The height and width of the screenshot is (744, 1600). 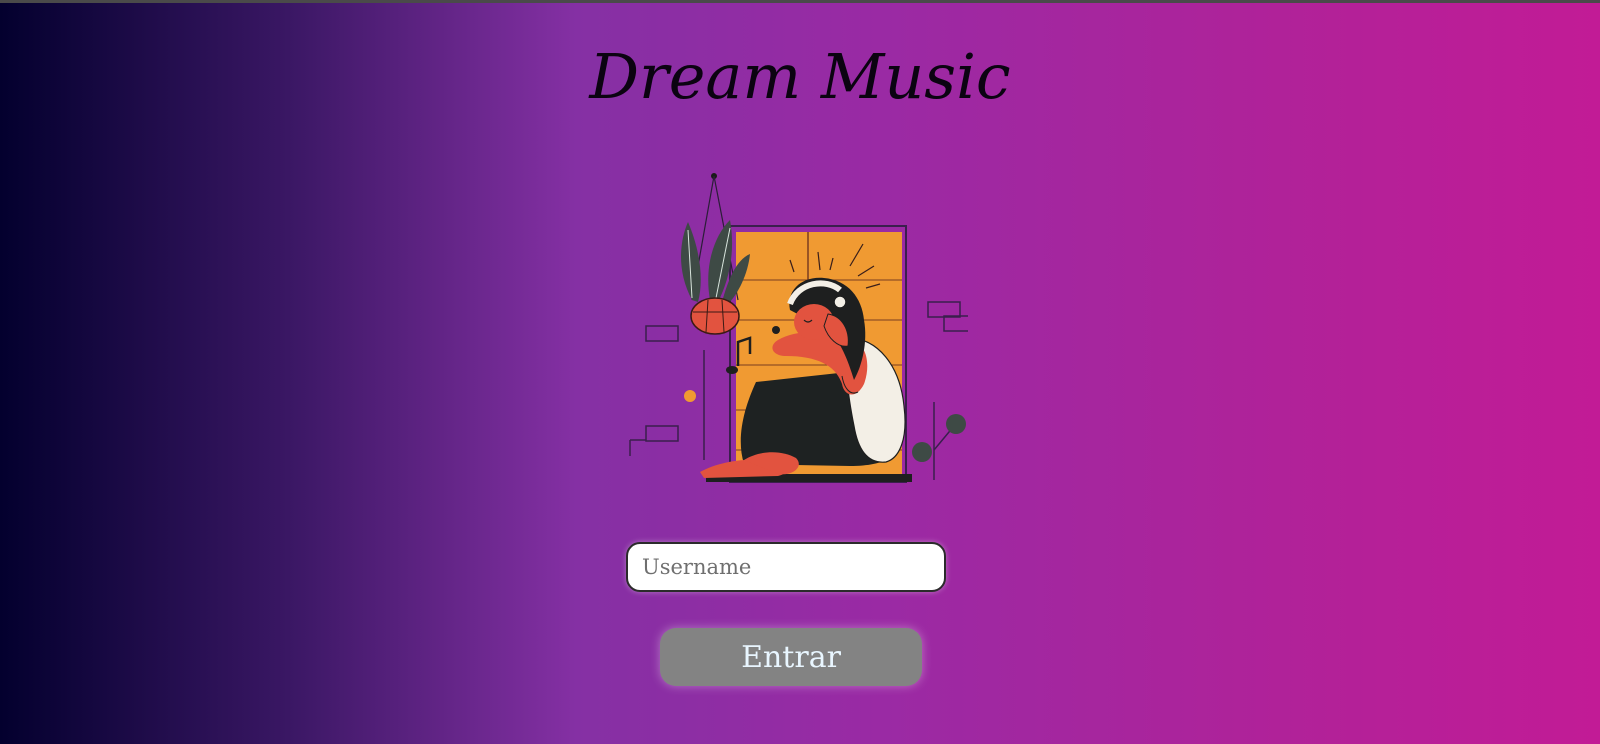 I want to click on username-input, so click(x=786, y=567).